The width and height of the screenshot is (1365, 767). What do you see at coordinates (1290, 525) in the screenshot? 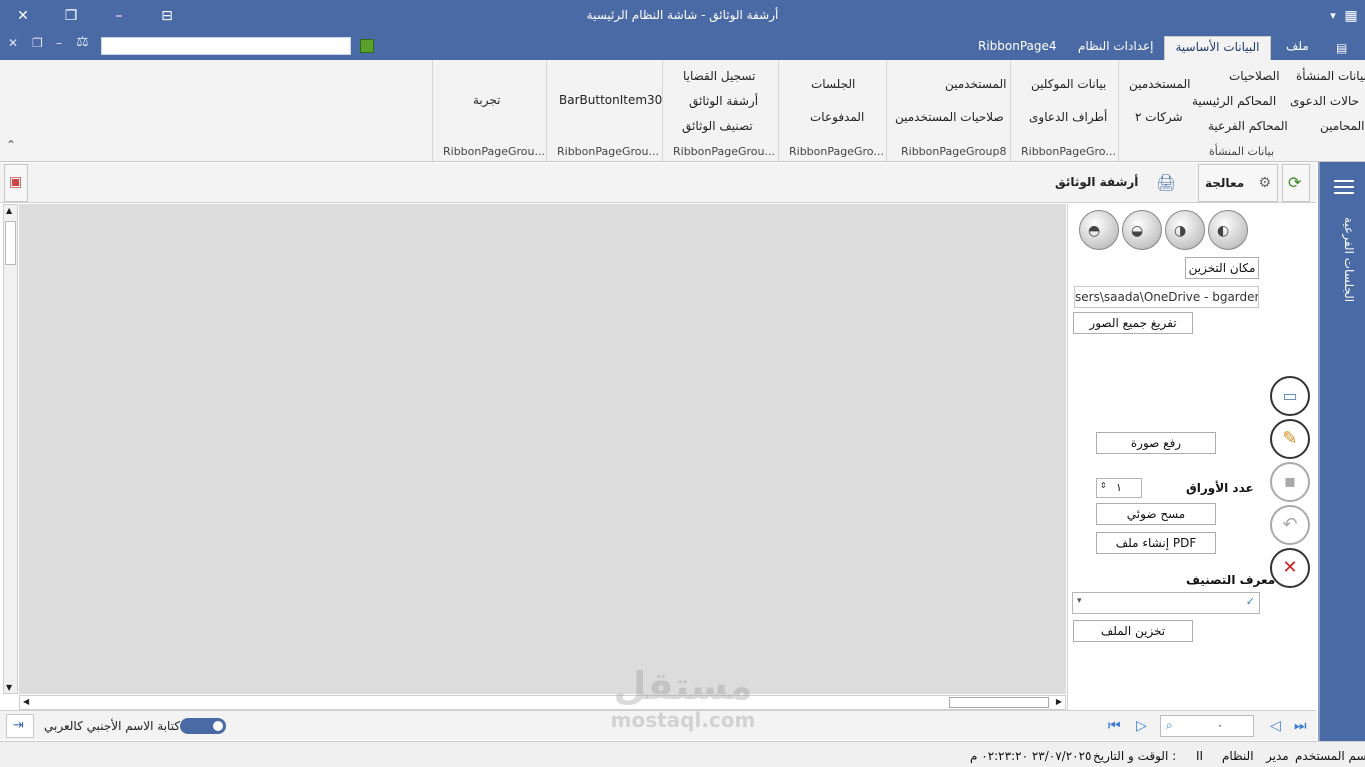
I see `undo-icon: ↶` at bounding box center [1290, 525].